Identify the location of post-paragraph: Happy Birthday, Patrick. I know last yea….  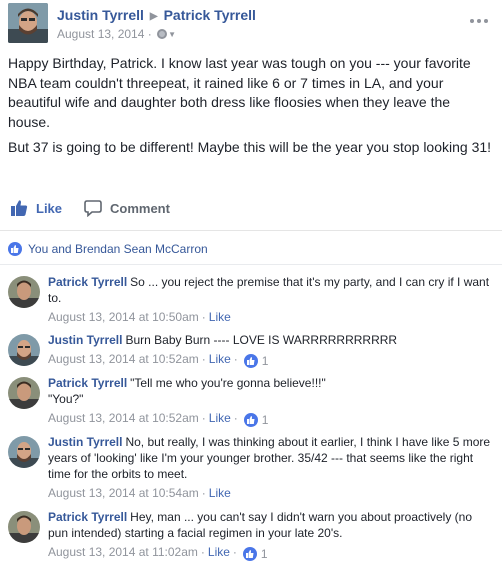
(239, 92).